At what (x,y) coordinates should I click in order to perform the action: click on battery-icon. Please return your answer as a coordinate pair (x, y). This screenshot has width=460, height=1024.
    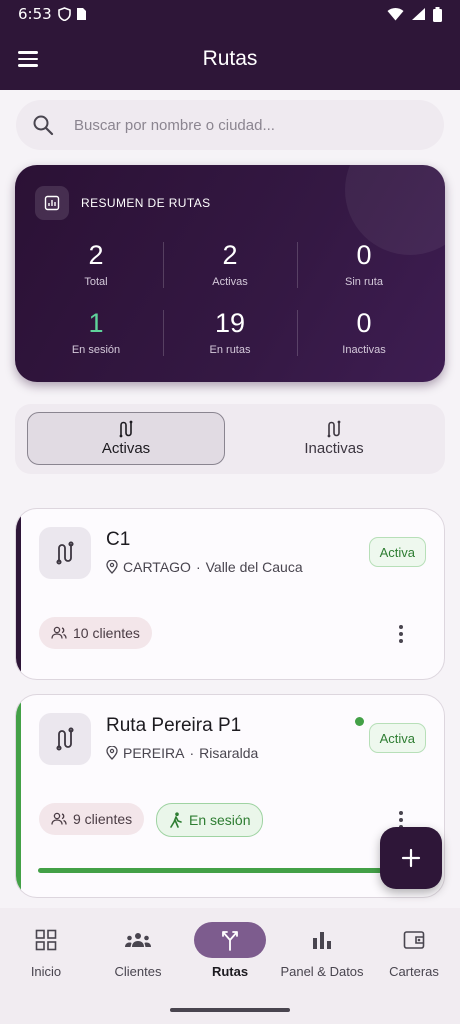
    Looking at the image, I should click on (437, 14).